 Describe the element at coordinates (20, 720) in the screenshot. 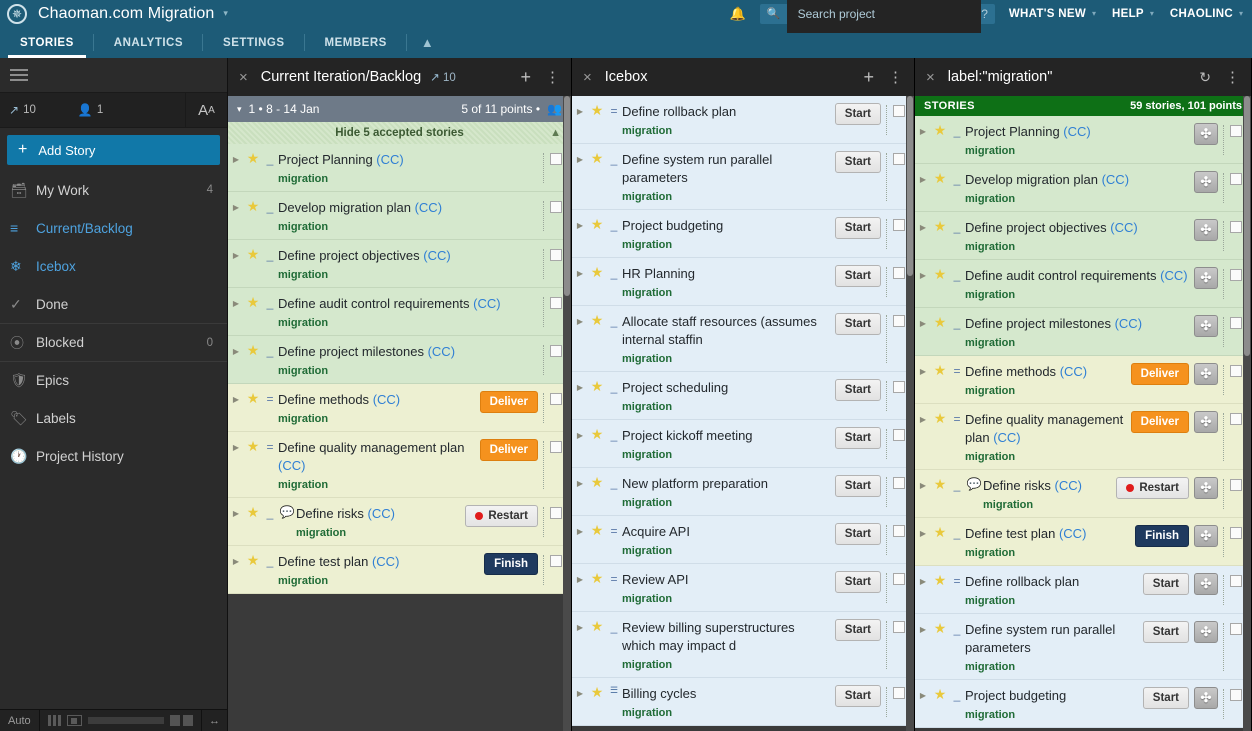

I see `auto-layout-button: Auto` at that location.